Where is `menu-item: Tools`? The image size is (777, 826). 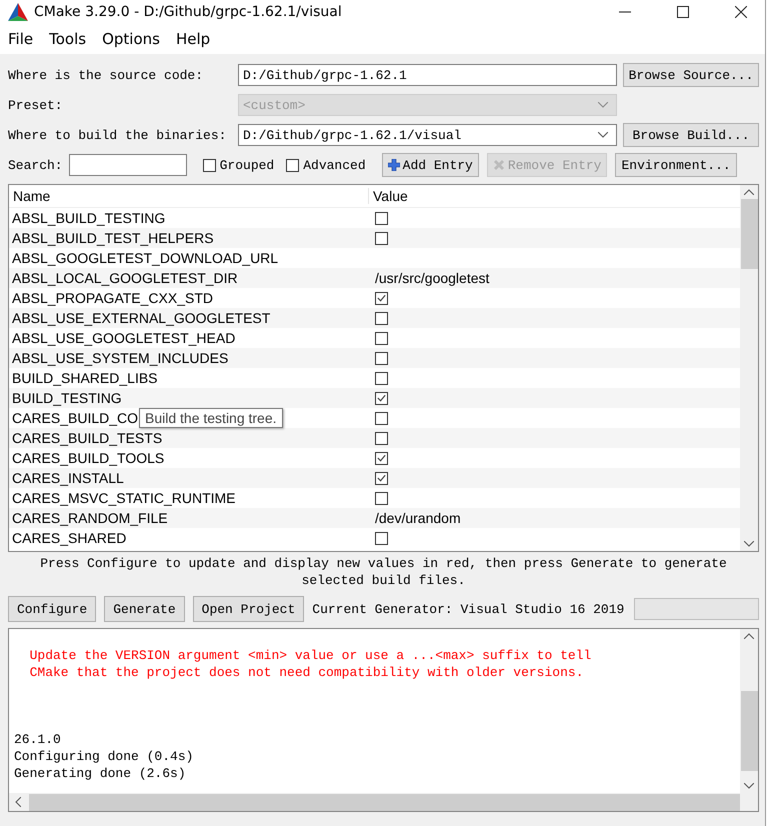
menu-item: Tools is located at coordinates (67, 39).